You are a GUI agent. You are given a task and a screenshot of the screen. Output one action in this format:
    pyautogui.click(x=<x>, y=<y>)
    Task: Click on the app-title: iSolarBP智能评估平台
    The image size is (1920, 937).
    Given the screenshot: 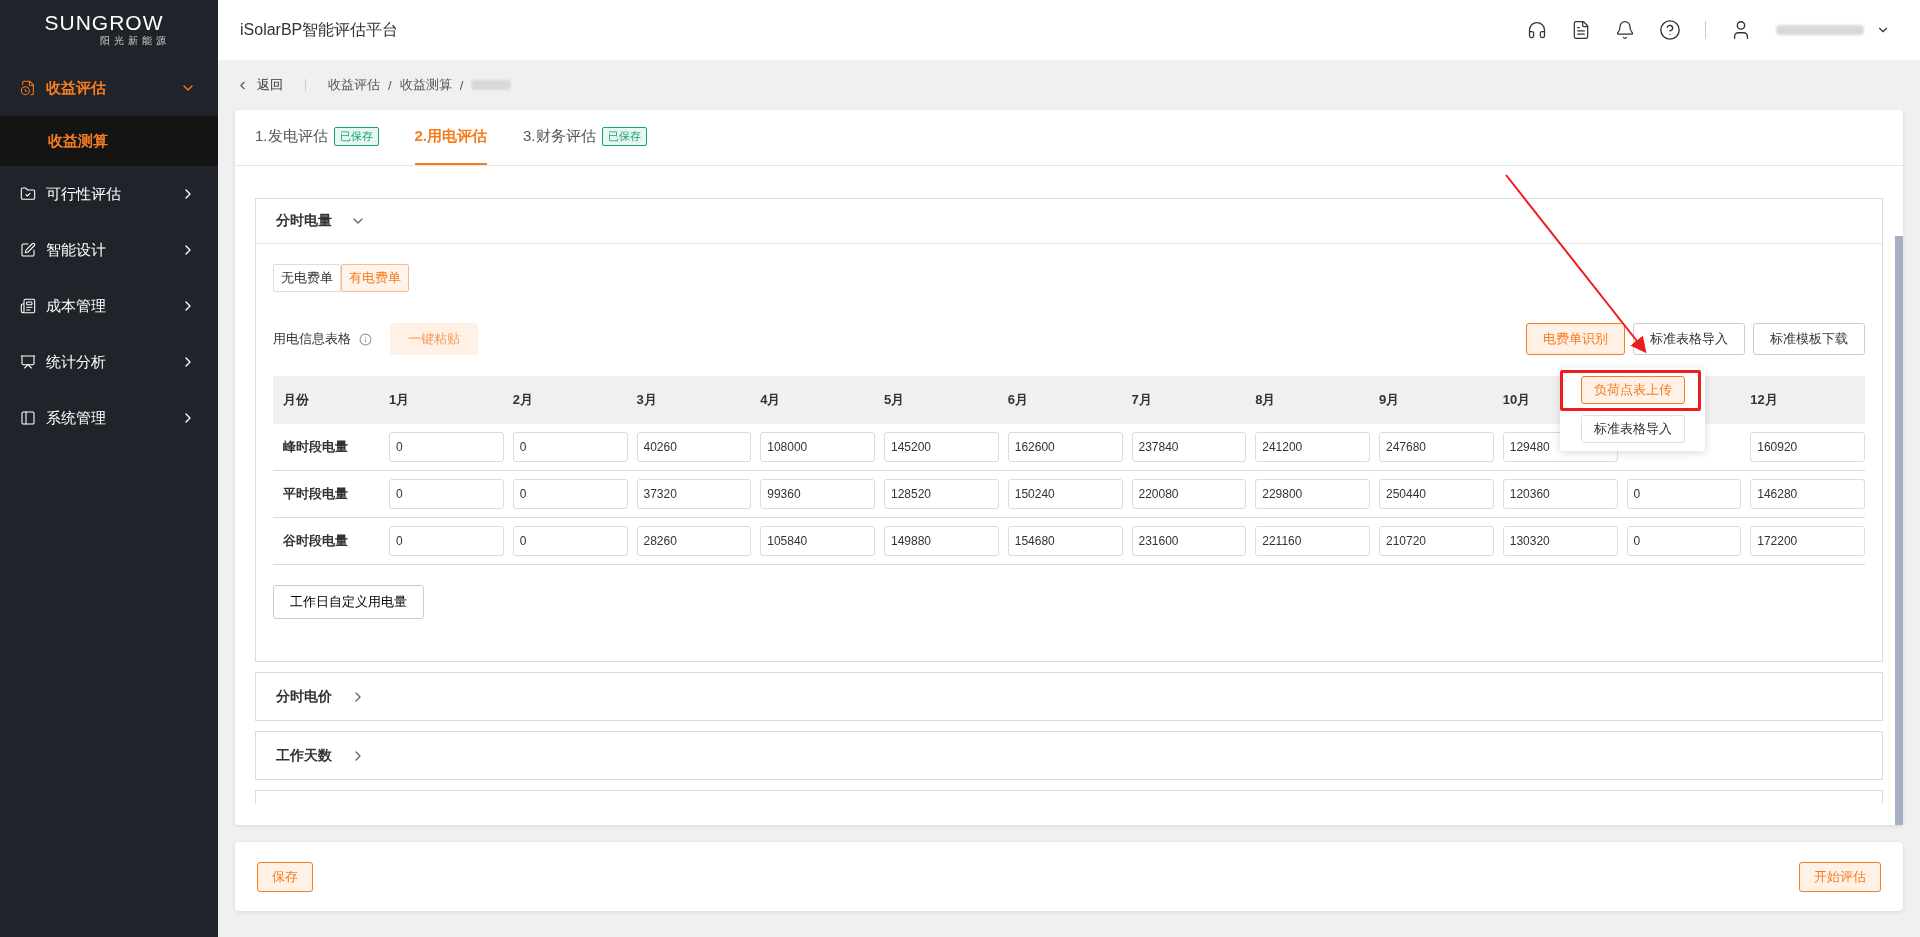 What is the action you would take?
    pyautogui.click(x=320, y=29)
    